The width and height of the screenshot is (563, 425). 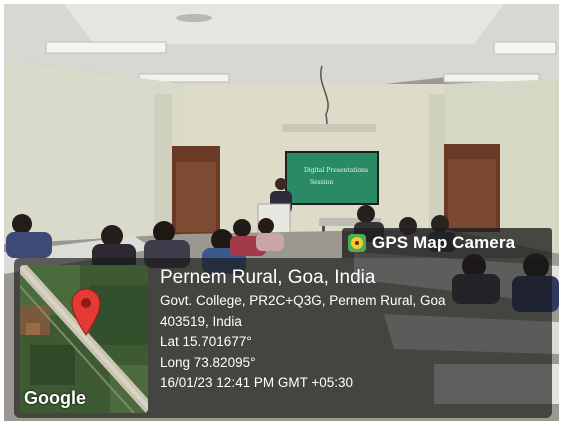 I want to click on gps-map-camera-badge: GPS Map Camera, so click(x=447, y=243).